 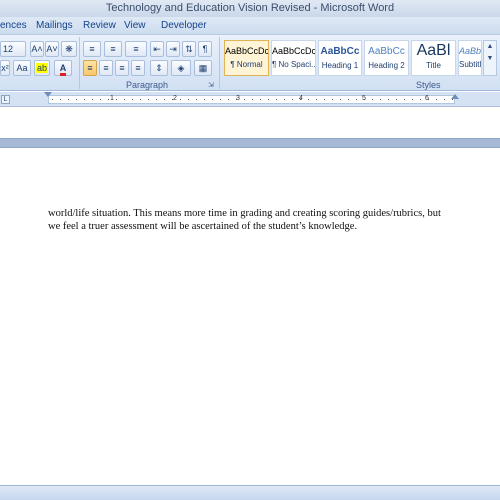 I want to click on style-title: AaBl Title, so click(x=433, y=58).